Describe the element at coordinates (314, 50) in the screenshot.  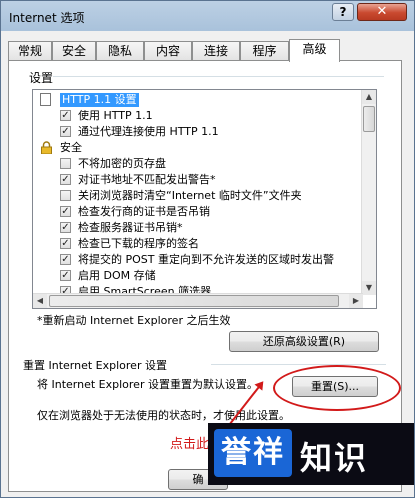
I see `tab-advanced: 高级` at that location.